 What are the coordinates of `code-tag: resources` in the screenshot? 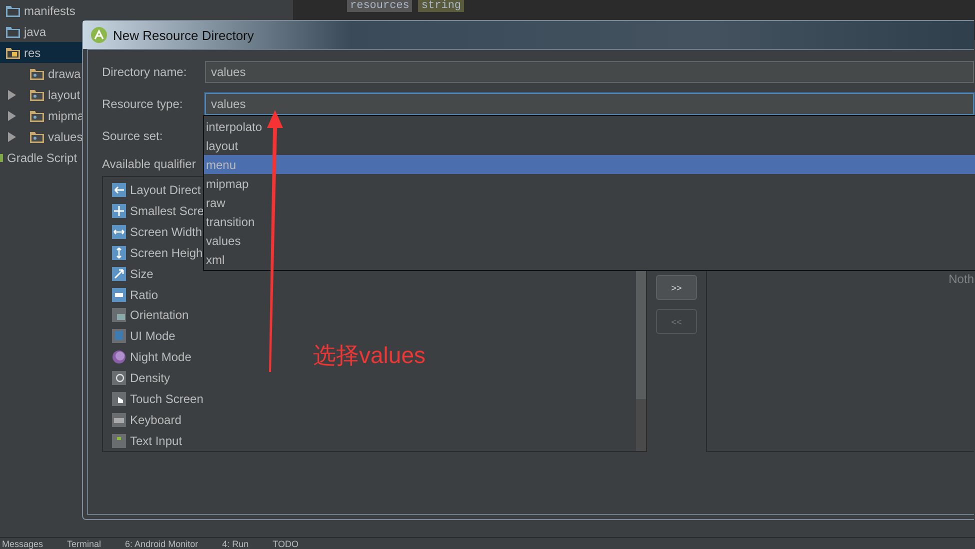 It's located at (379, 6).